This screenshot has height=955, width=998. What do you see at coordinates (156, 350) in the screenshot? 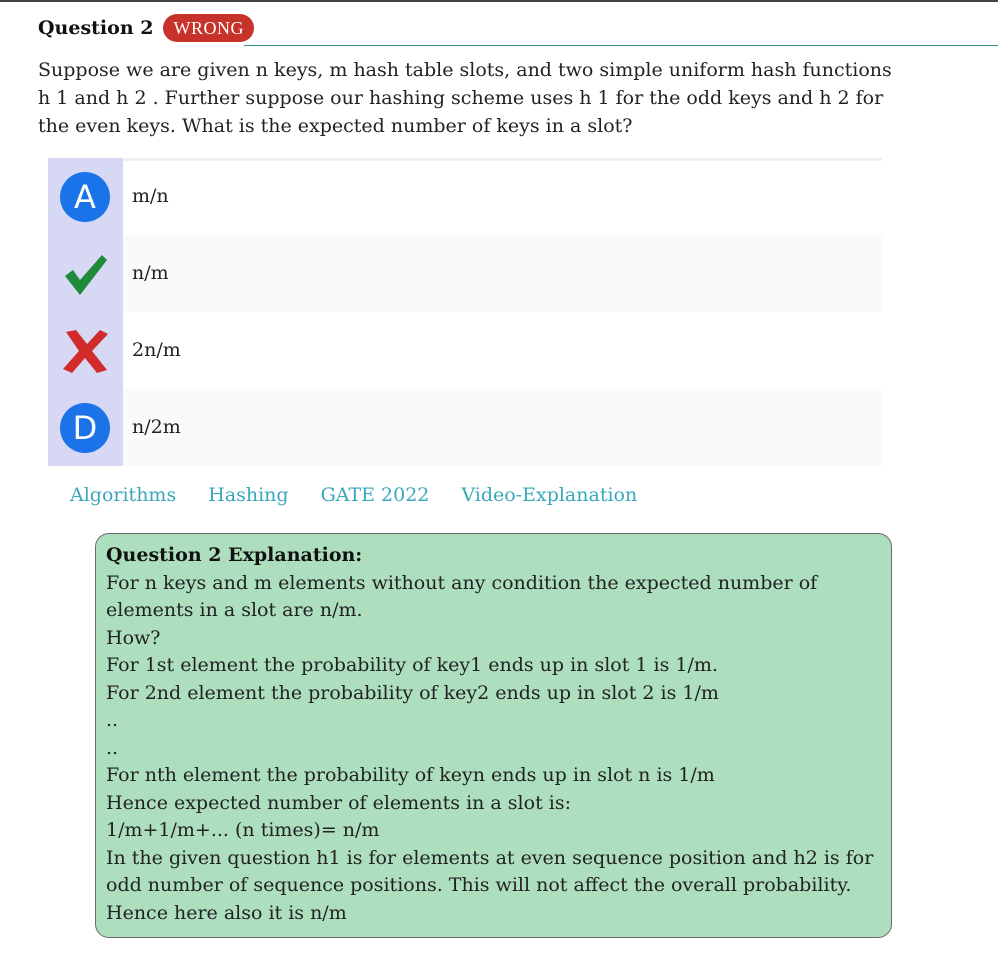
I see `option-label: 2n/m` at bounding box center [156, 350].